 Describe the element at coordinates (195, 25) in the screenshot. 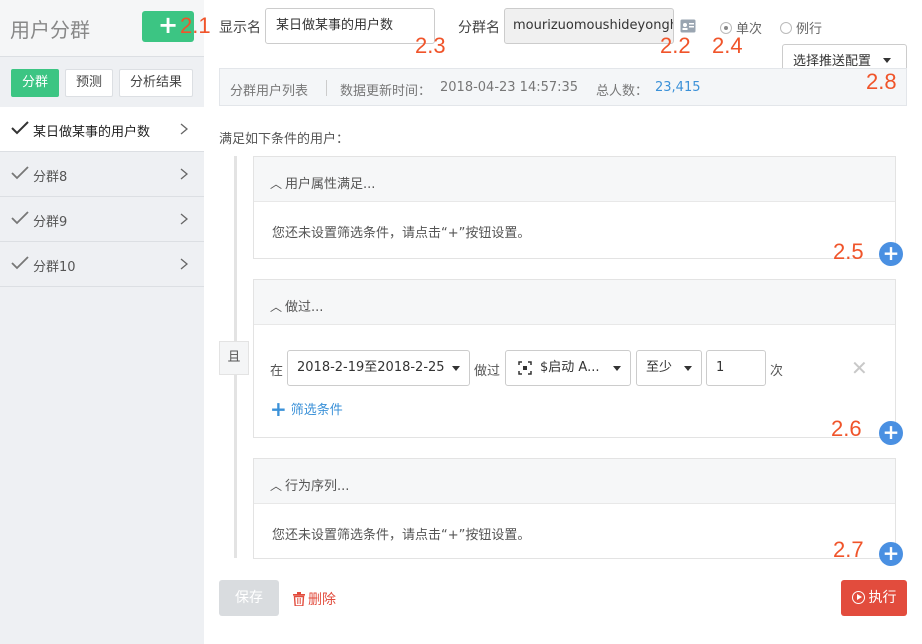

I see `annotation-2-1: 2.1` at that location.